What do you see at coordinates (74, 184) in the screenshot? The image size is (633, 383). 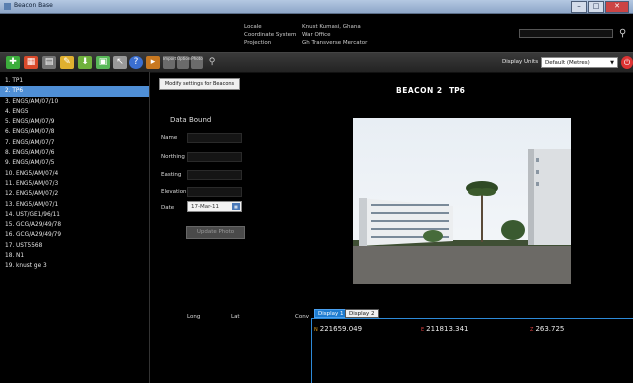 I see `list-item: 11. ENG5/AM/07/3` at bounding box center [74, 184].